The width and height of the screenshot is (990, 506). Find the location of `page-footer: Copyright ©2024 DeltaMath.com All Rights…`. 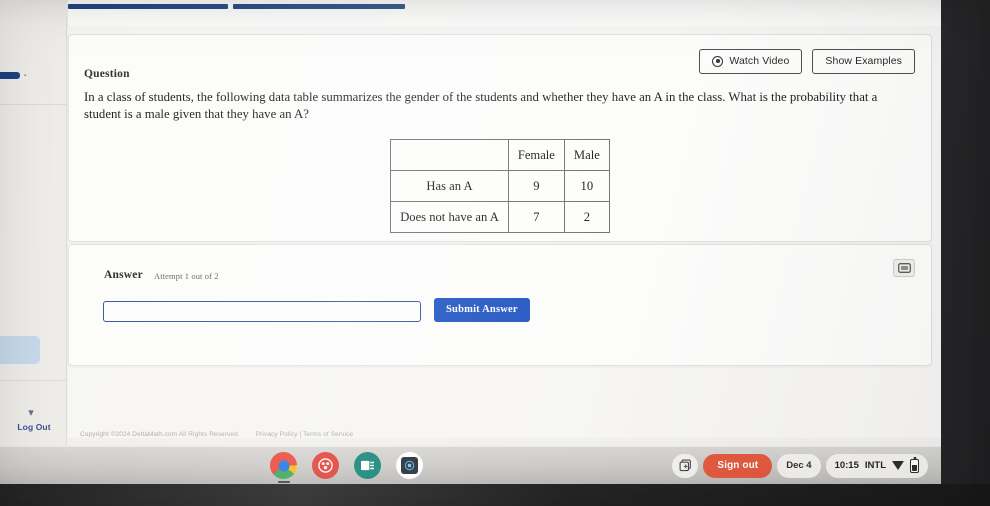

page-footer: Copyright ©2024 DeltaMath.com All Rights… is located at coordinates (505, 434).